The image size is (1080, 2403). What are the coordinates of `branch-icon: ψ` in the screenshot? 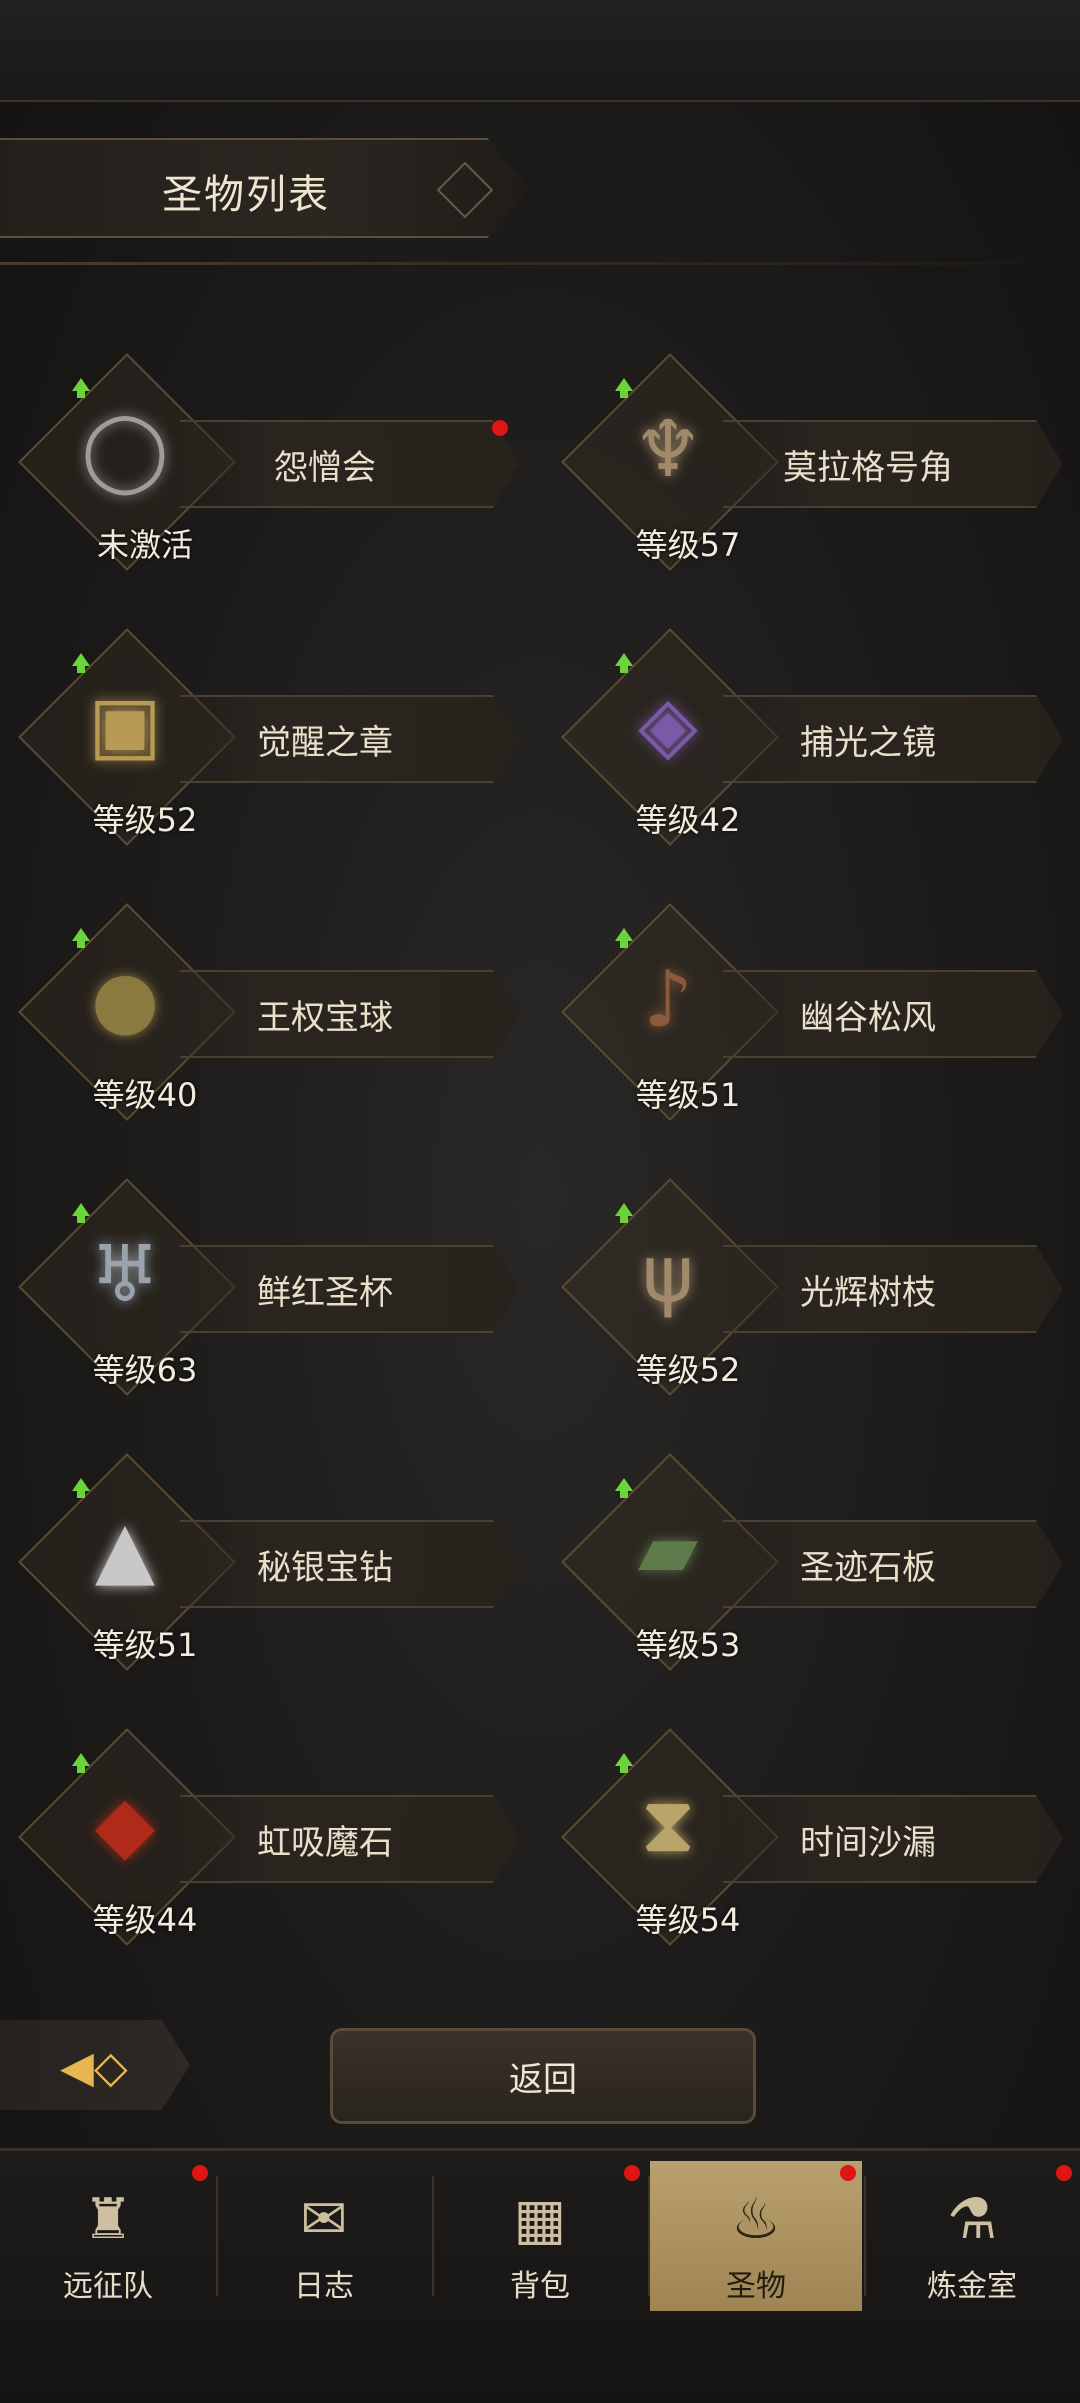 It's located at (668, 1275).